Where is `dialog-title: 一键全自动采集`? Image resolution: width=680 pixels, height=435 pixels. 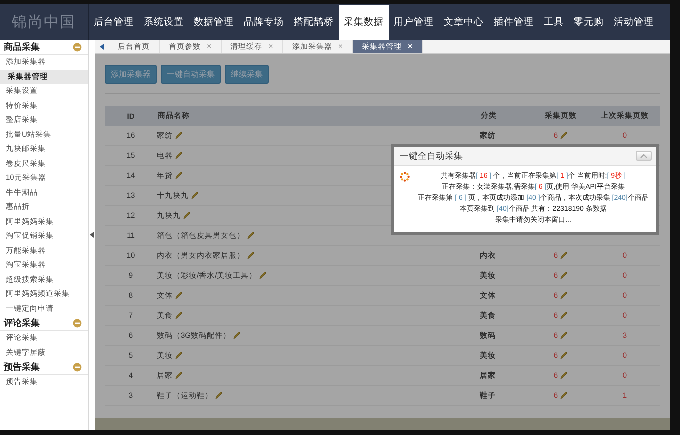 dialog-title: 一键全自动采集 is located at coordinates (431, 156).